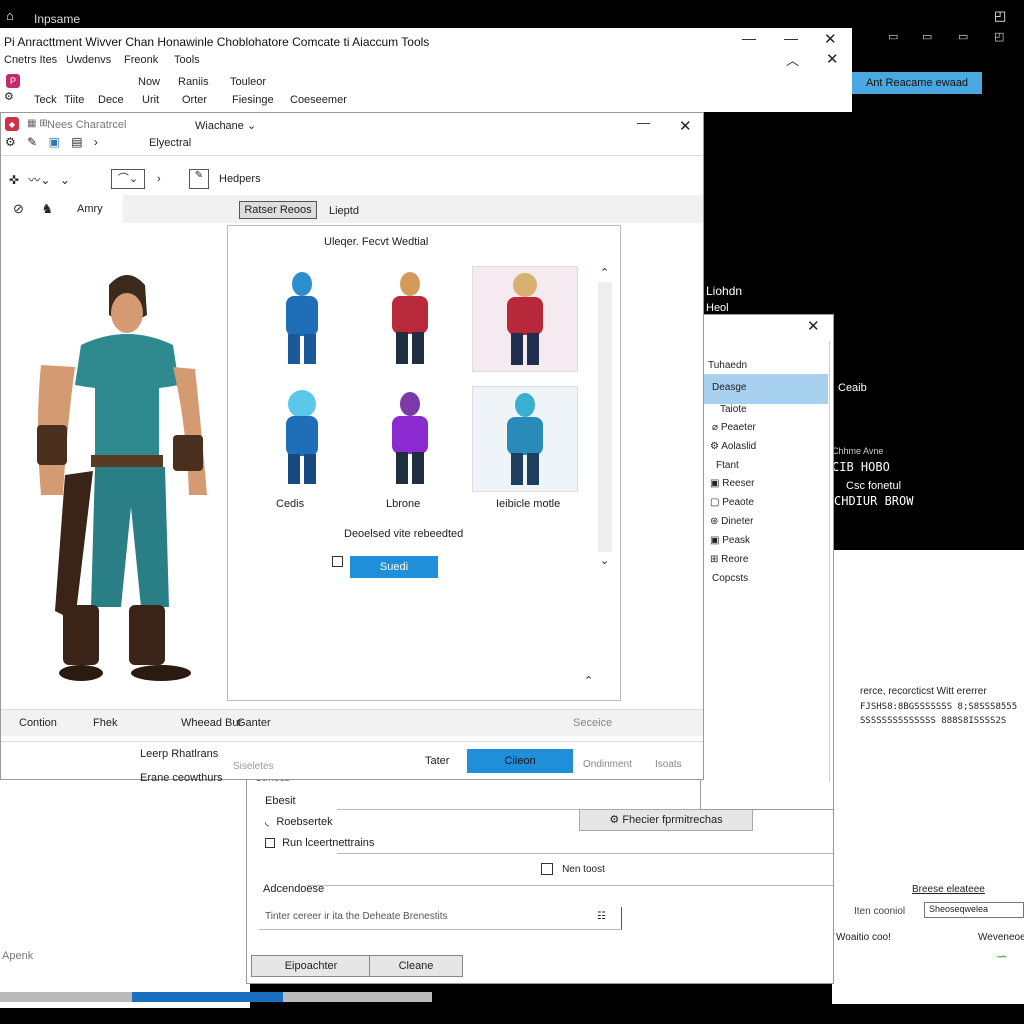 This screenshot has height=1024, width=1024. I want to click on terminal-line: Chhme Avne, so click(858, 451).